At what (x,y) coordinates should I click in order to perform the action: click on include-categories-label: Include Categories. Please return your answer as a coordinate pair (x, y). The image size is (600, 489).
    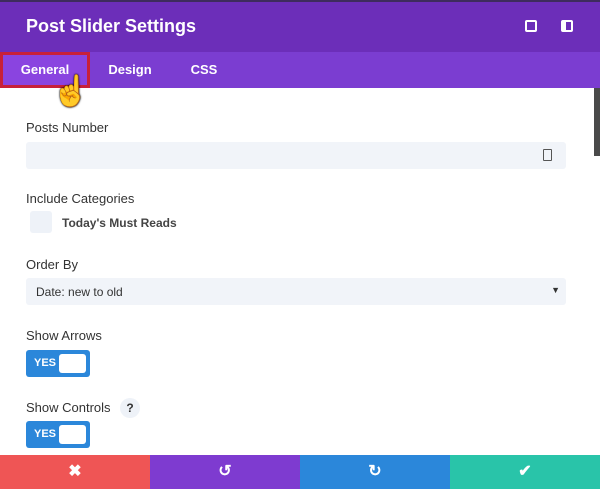
    Looking at the image, I should click on (80, 198).